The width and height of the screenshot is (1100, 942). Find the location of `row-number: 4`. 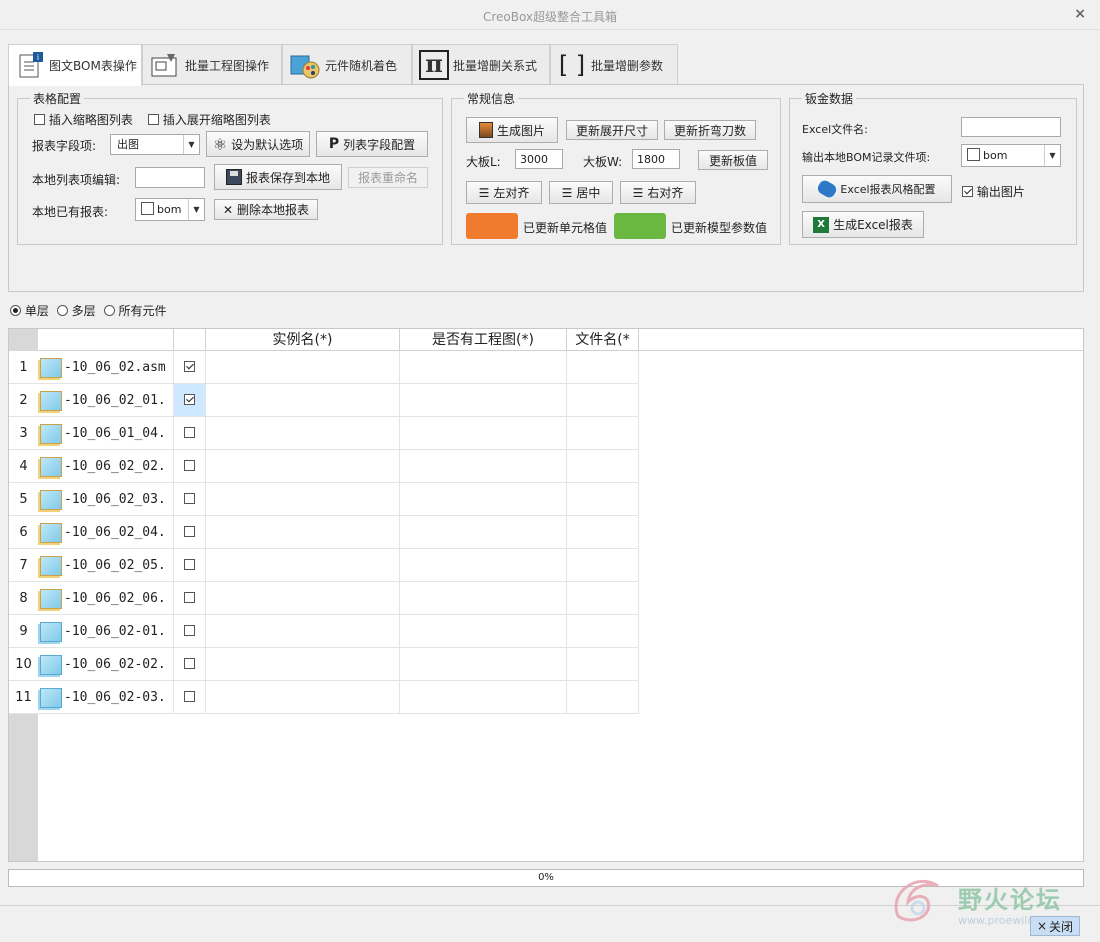

row-number: 4 is located at coordinates (23, 466).